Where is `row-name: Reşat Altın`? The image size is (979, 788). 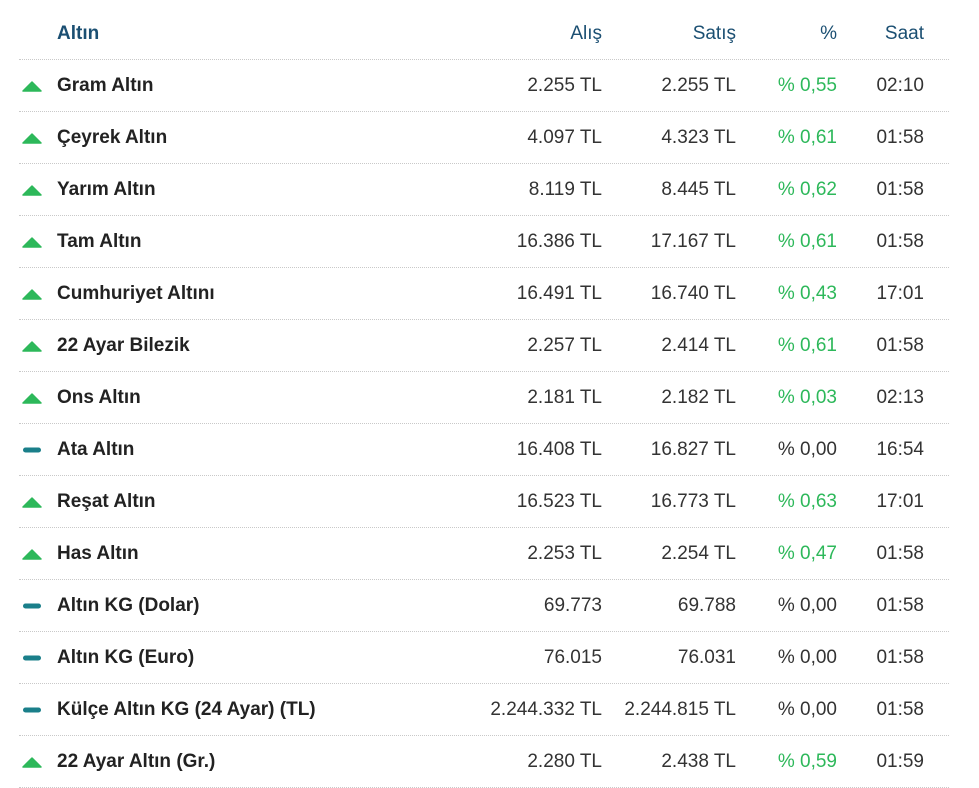 row-name: Reşat Altın is located at coordinates (106, 501).